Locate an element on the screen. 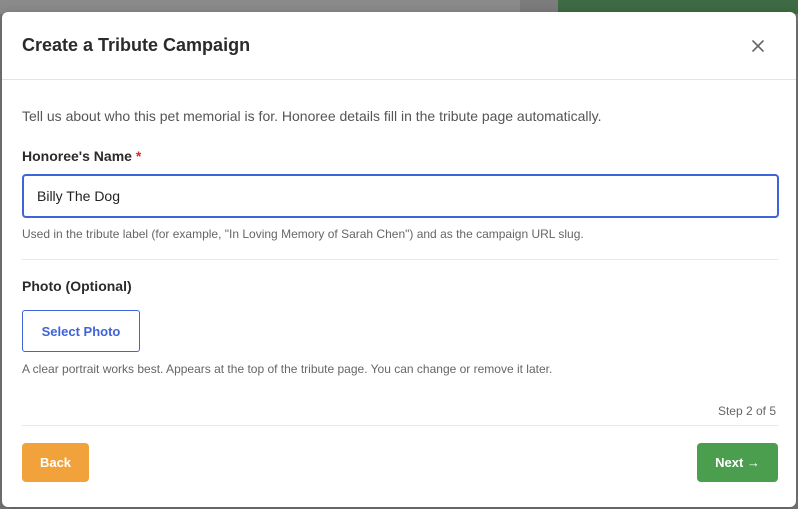 The image size is (798, 509). select-photo-button: Select Photo is located at coordinates (81, 331).